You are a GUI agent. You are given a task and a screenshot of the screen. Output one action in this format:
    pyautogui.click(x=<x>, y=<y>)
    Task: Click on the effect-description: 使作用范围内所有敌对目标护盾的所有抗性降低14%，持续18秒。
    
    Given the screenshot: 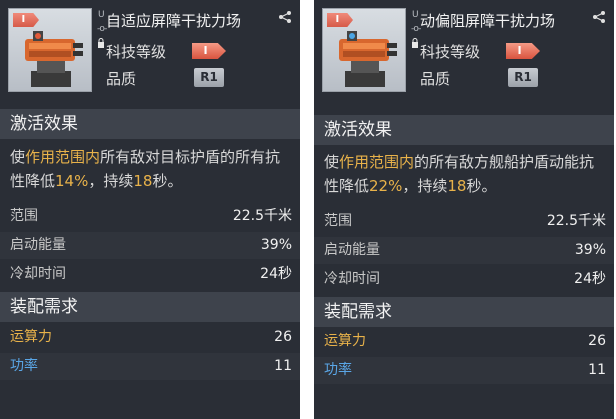 What is the action you would take?
    pyautogui.click(x=145, y=169)
    